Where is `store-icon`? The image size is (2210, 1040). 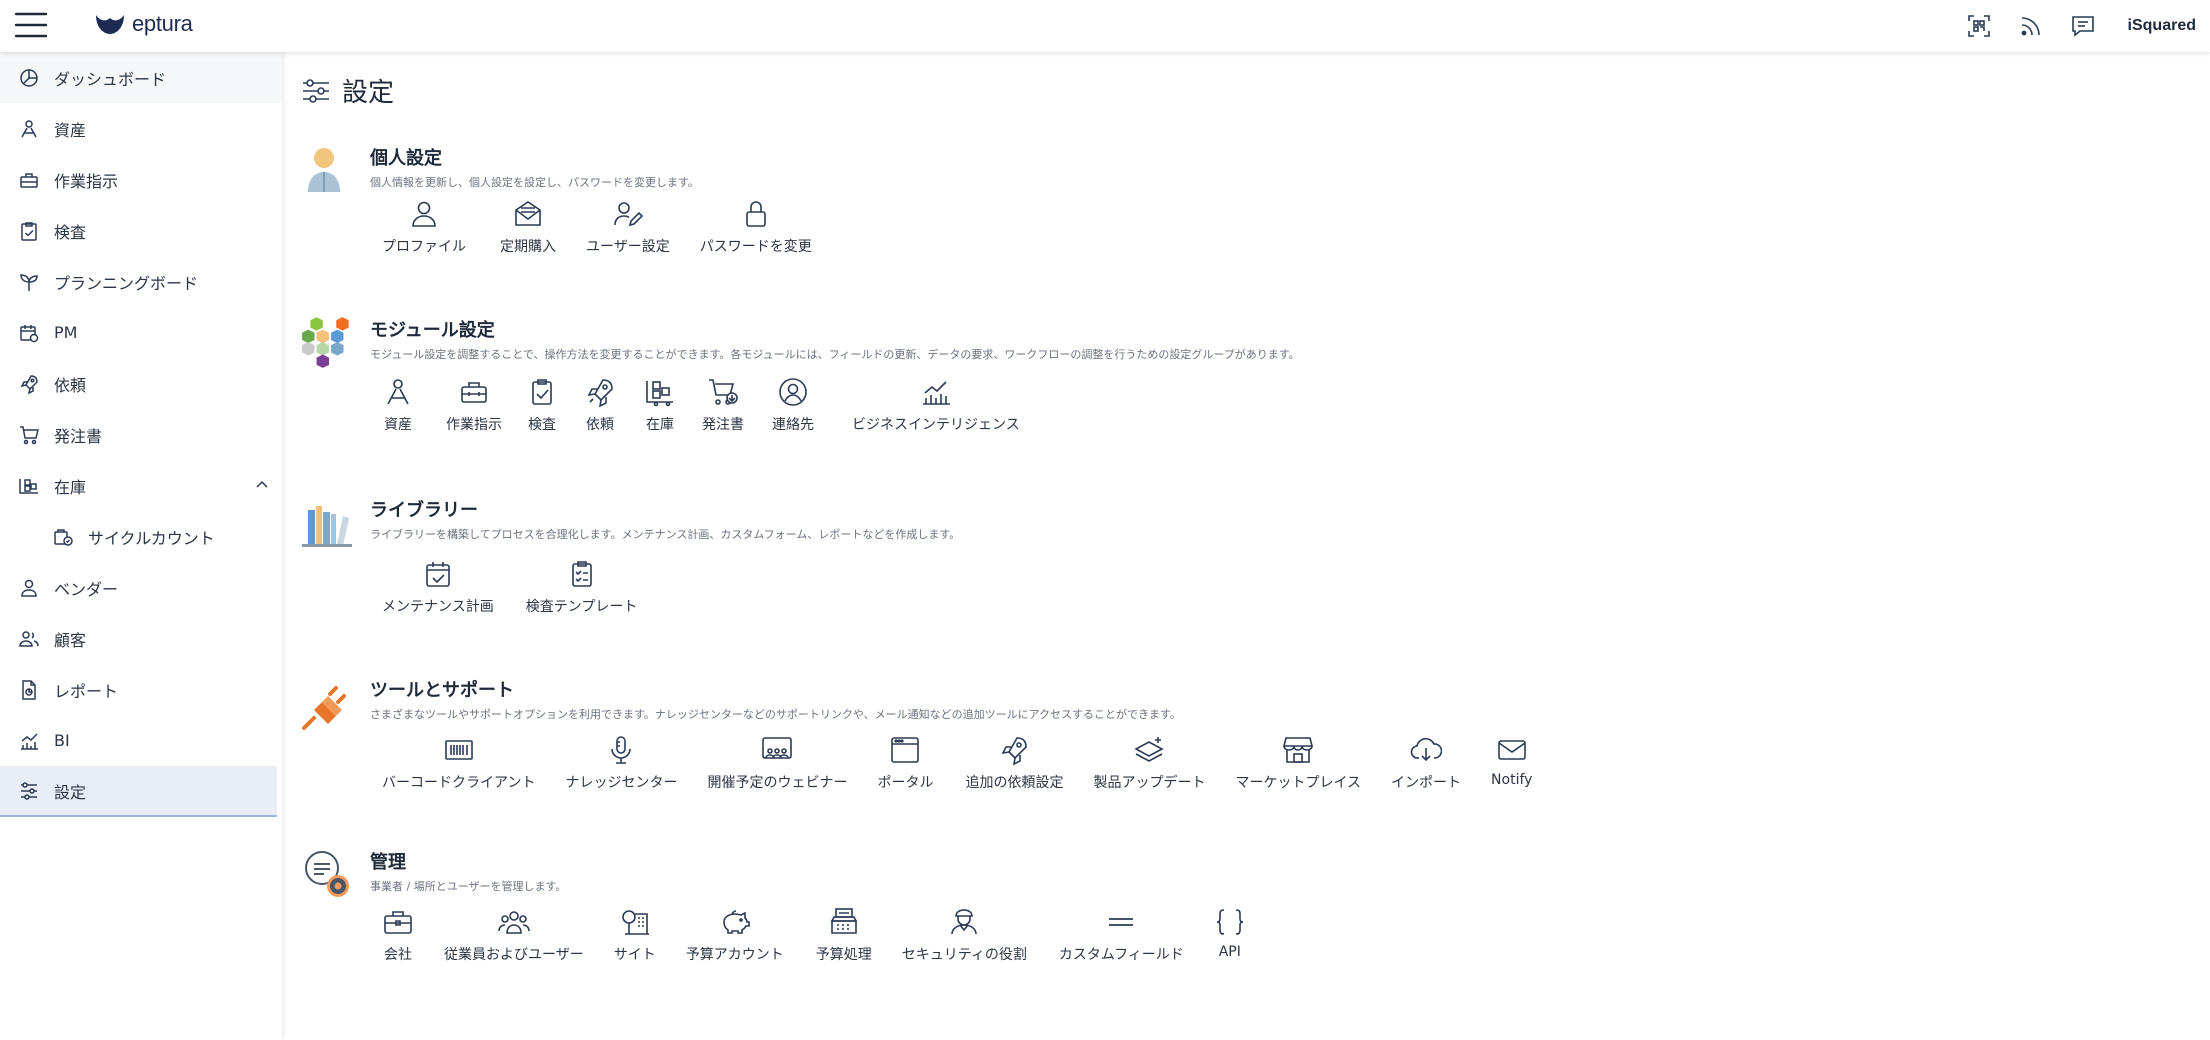
store-icon is located at coordinates (1298, 750).